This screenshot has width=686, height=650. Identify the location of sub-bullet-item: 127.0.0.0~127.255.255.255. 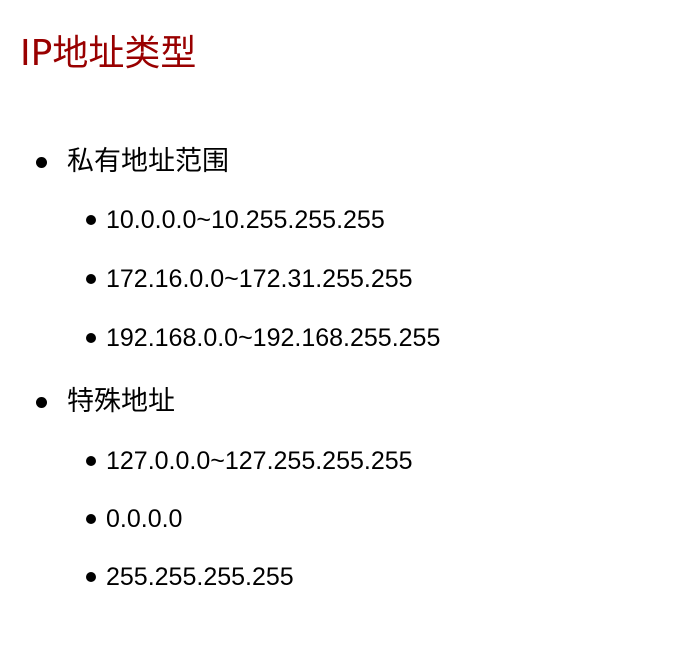
(249, 461).